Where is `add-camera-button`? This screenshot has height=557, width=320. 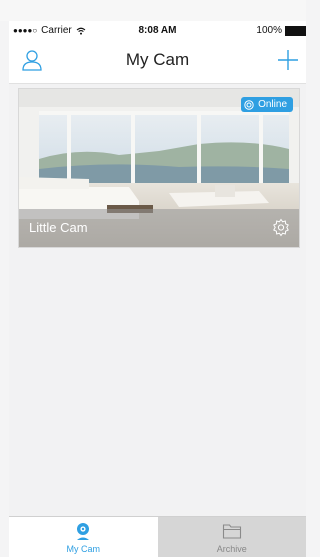
add-camera-button is located at coordinates (288, 60).